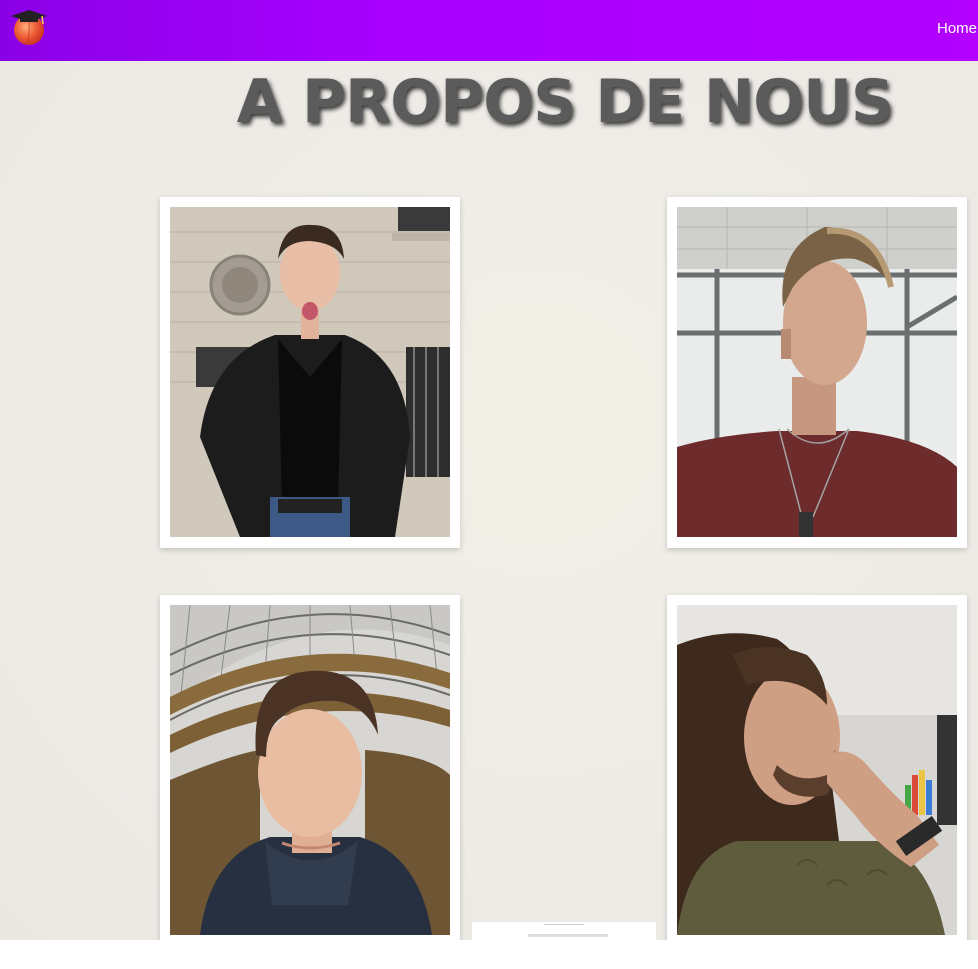 Image resolution: width=978 pixels, height=969 pixels. What do you see at coordinates (564, 931) in the screenshot?
I see `footer-fragment` at bounding box center [564, 931].